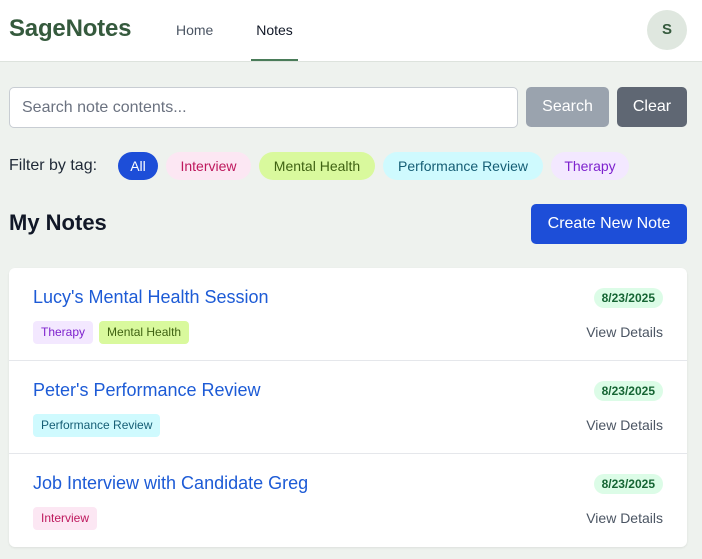 This screenshot has height=559, width=702. What do you see at coordinates (58, 222) in the screenshot?
I see `page-title: My Notes` at bounding box center [58, 222].